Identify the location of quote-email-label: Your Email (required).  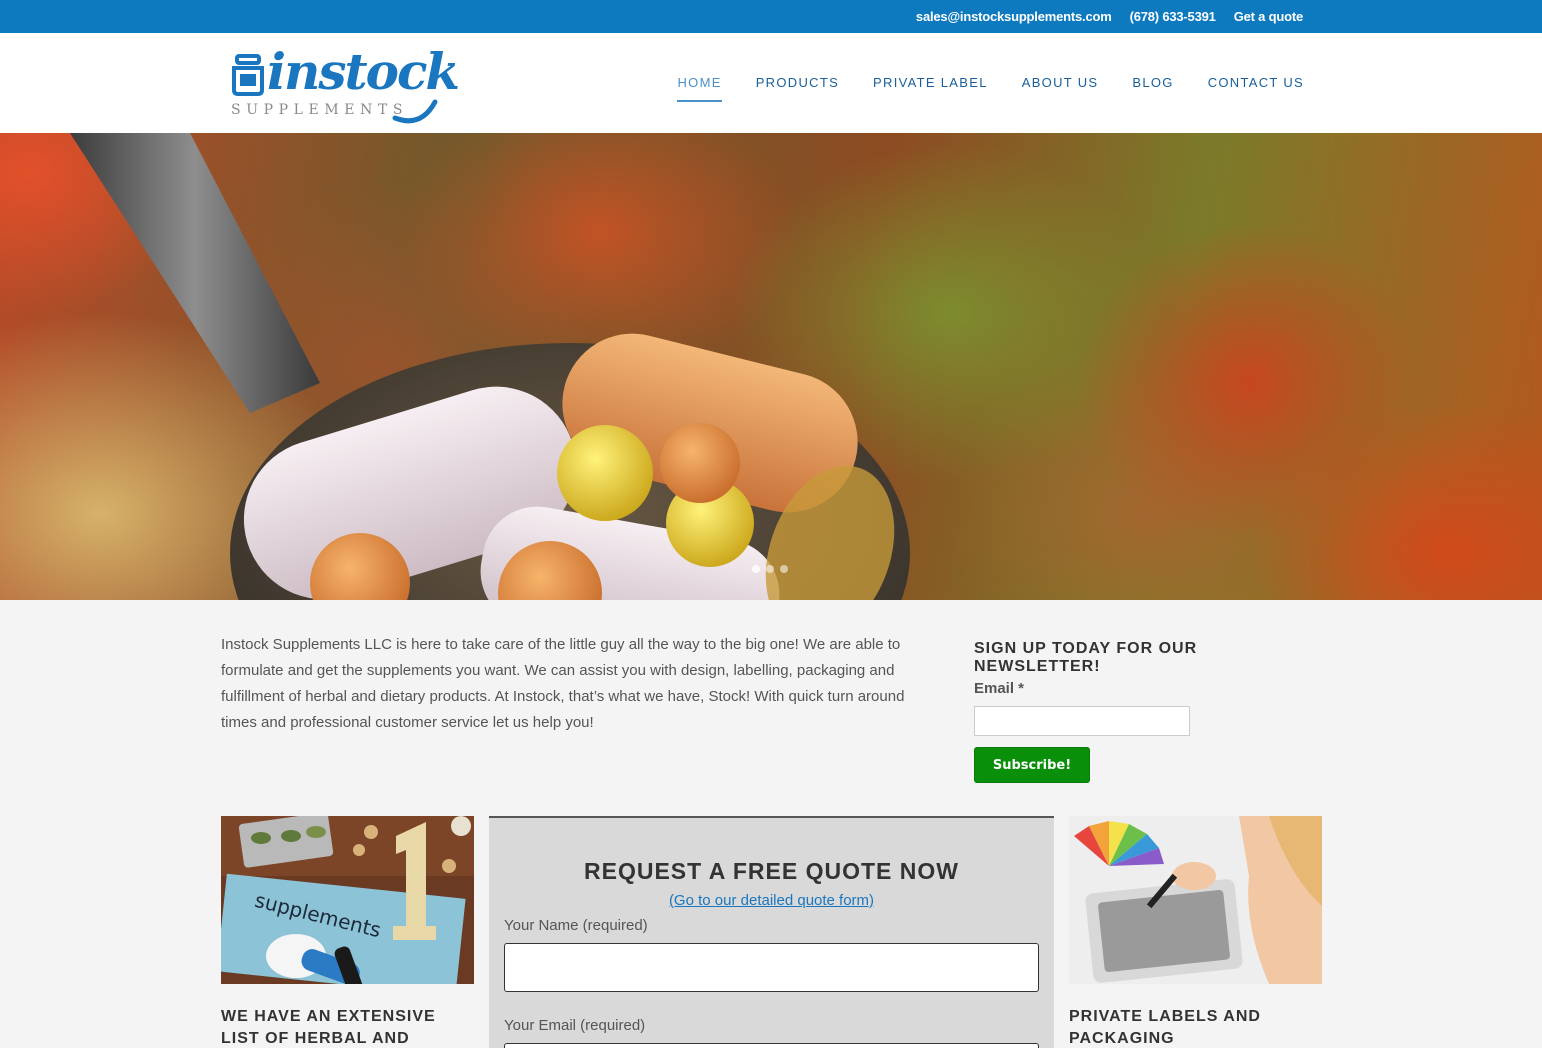
(575, 1025).